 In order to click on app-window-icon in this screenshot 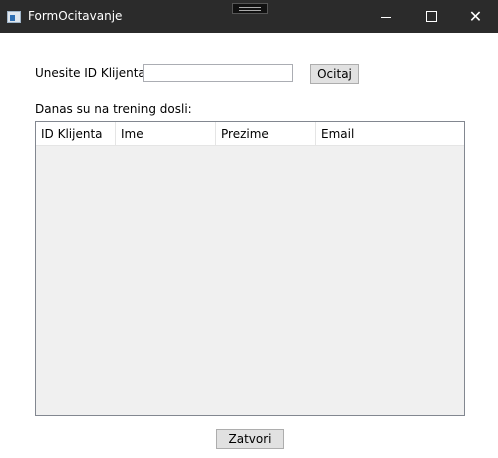, I will do `click(14, 17)`.